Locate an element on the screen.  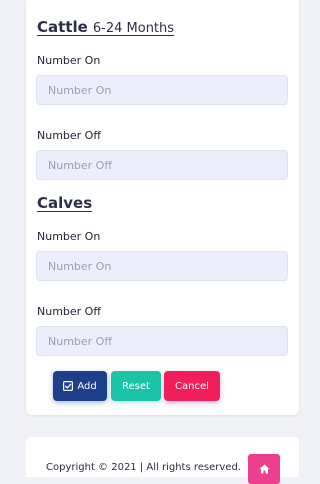
calves-title: Calves is located at coordinates (65, 203).